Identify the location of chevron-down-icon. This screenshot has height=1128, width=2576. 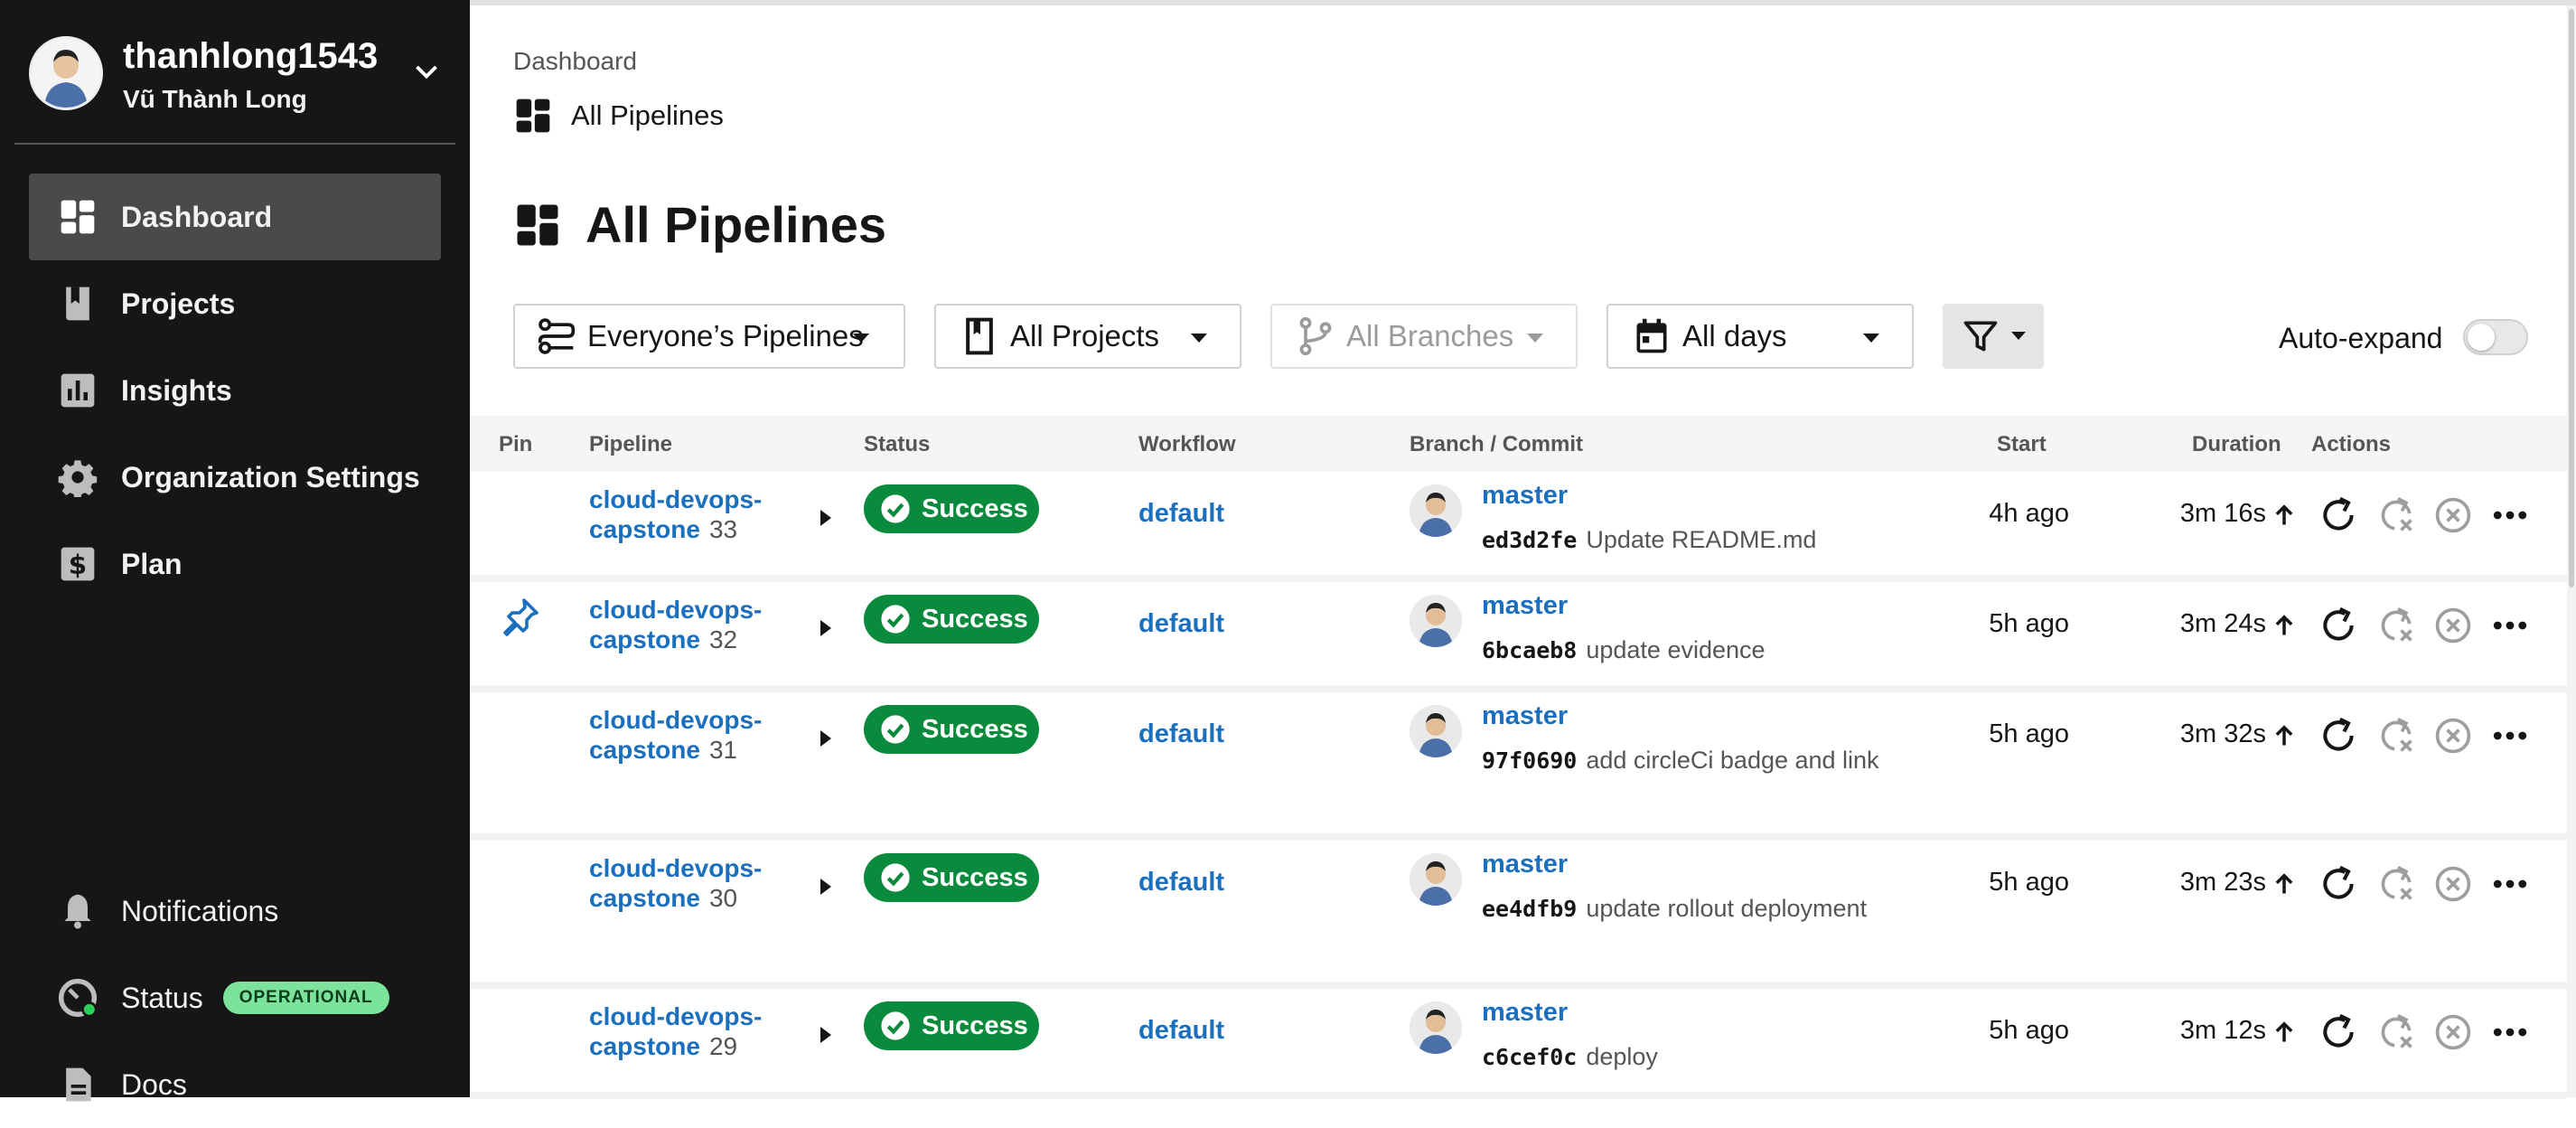
(426, 72).